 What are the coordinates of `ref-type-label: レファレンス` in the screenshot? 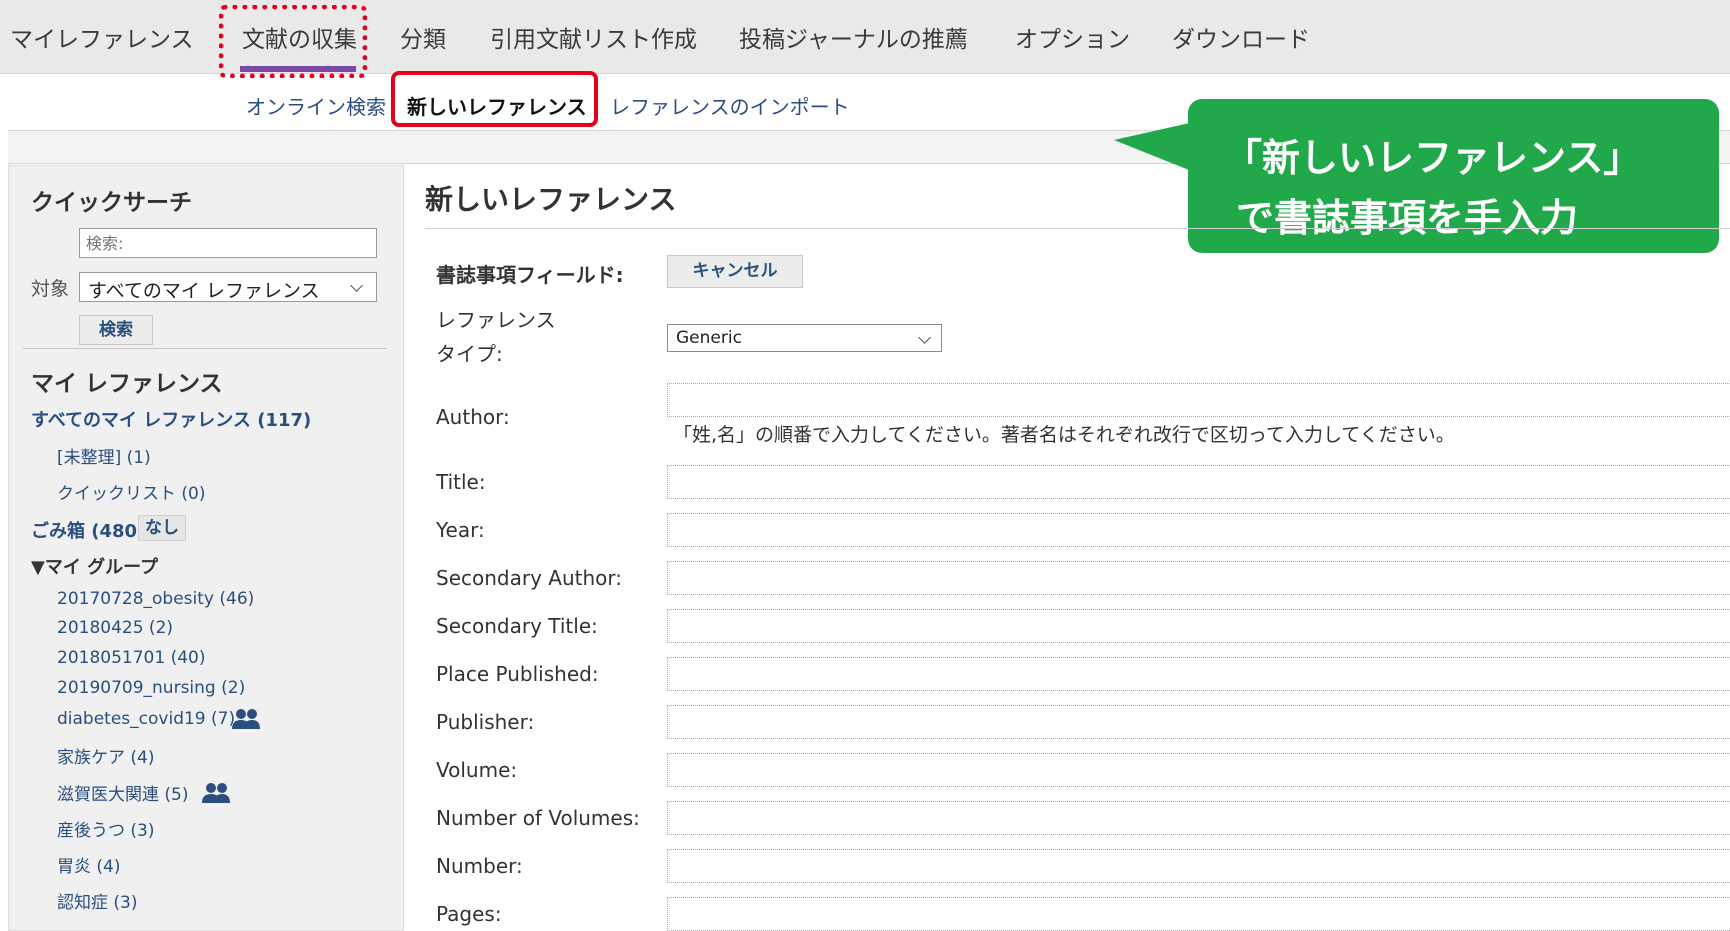 It's located at (496, 320).